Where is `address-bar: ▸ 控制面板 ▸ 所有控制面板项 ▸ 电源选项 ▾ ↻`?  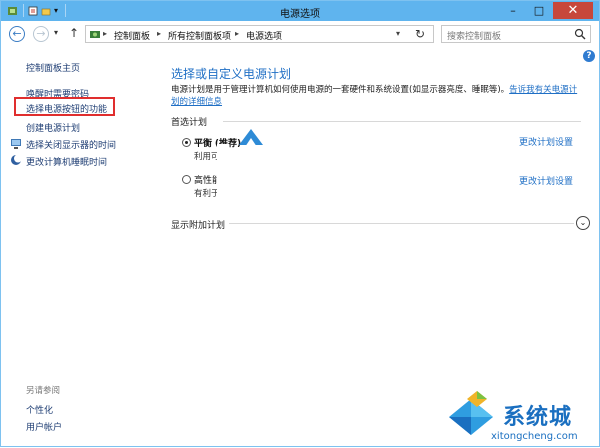 address-bar: ▸ 控制面板 ▸ 所有控制面板项 ▸ 电源选项 ▾ ↻ is located at coordinates (259, 34).